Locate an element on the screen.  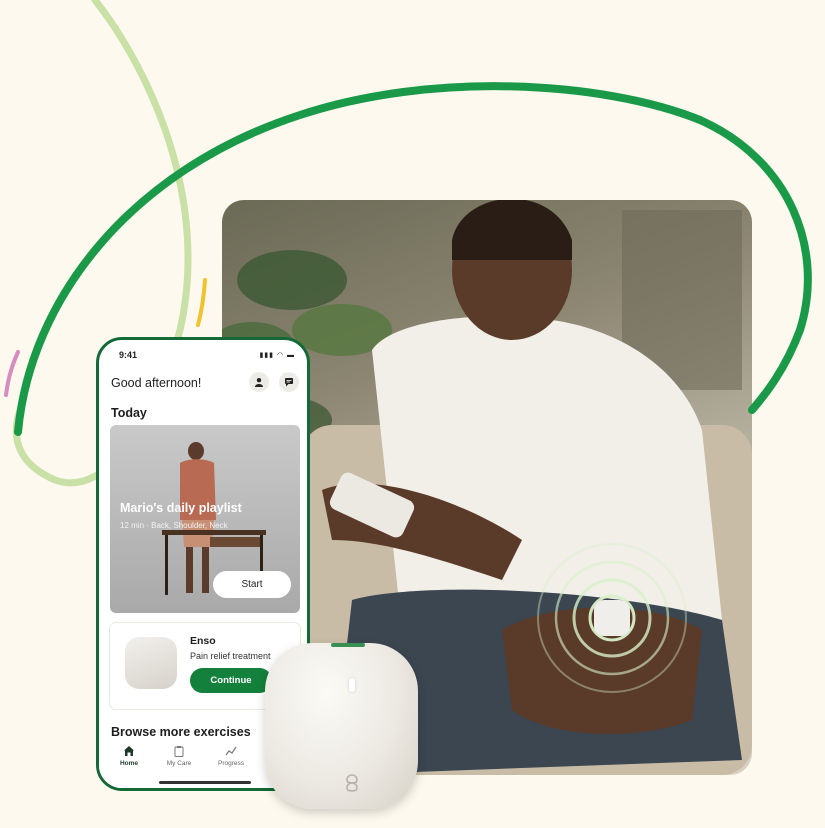
enso-logo-icon is located at coordinates (352, 783).